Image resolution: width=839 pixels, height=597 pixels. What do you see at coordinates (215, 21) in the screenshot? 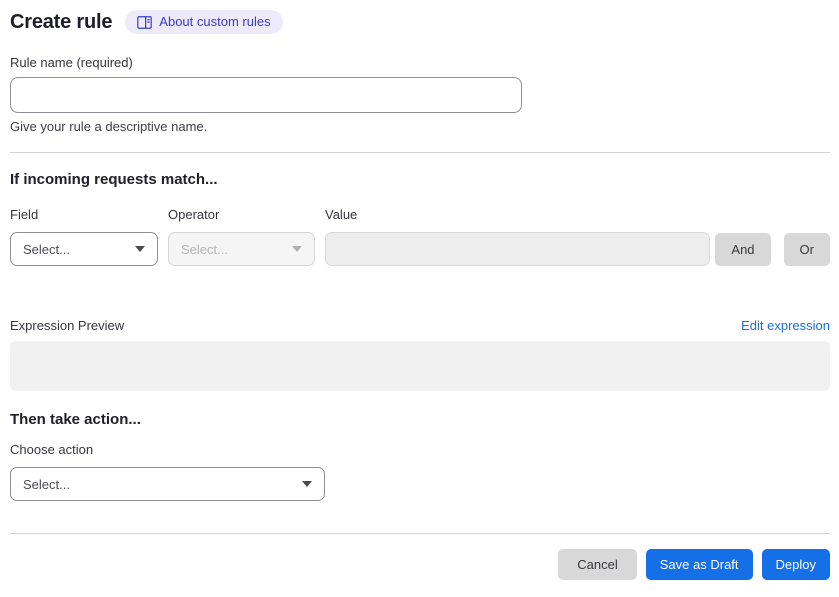
I see `about-custom-rules-label: About custom rules` at bounding box center [215, 21].